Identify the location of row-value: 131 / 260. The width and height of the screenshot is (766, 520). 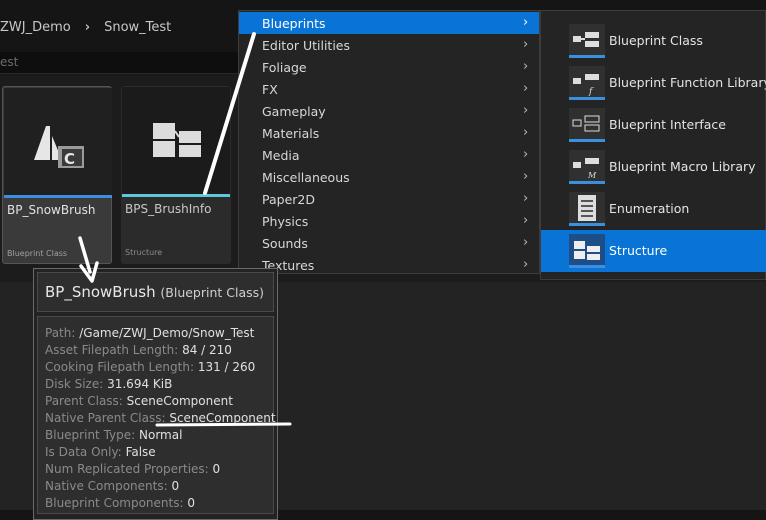
(226, 367).